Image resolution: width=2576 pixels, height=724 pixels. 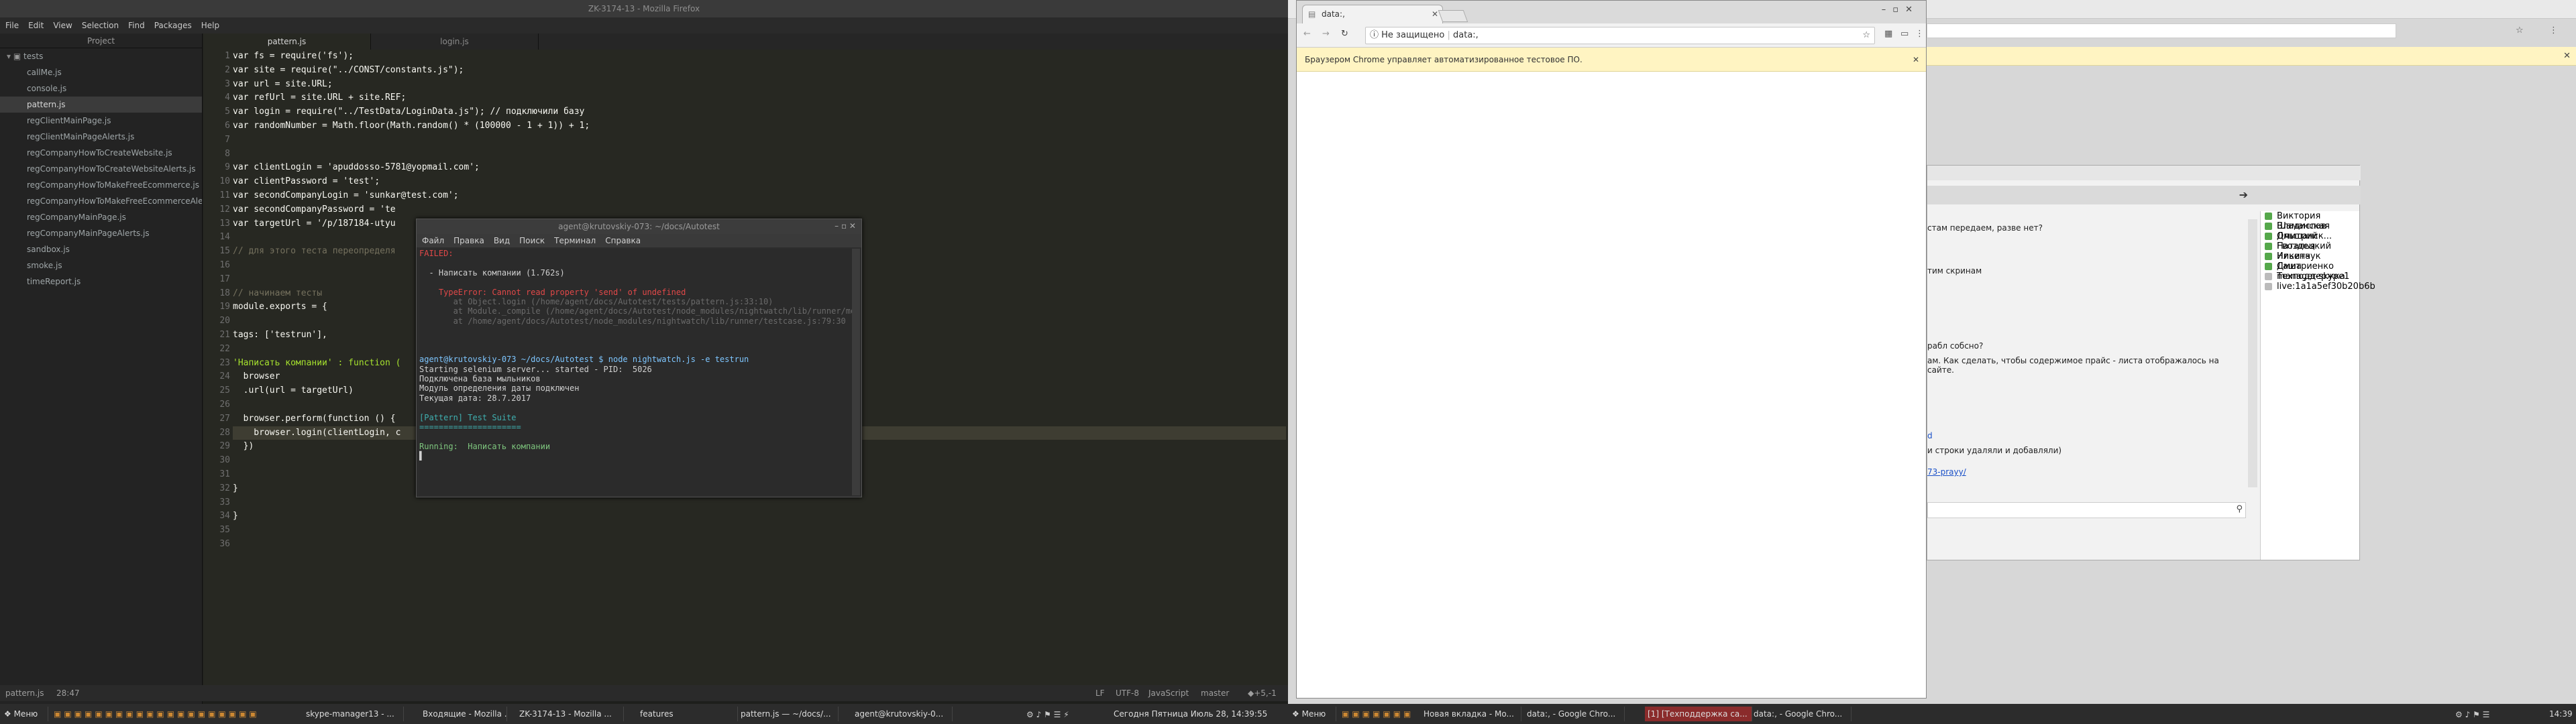 I want to click on window-controls: – ▫ ✕, so click(x=845, y=226).